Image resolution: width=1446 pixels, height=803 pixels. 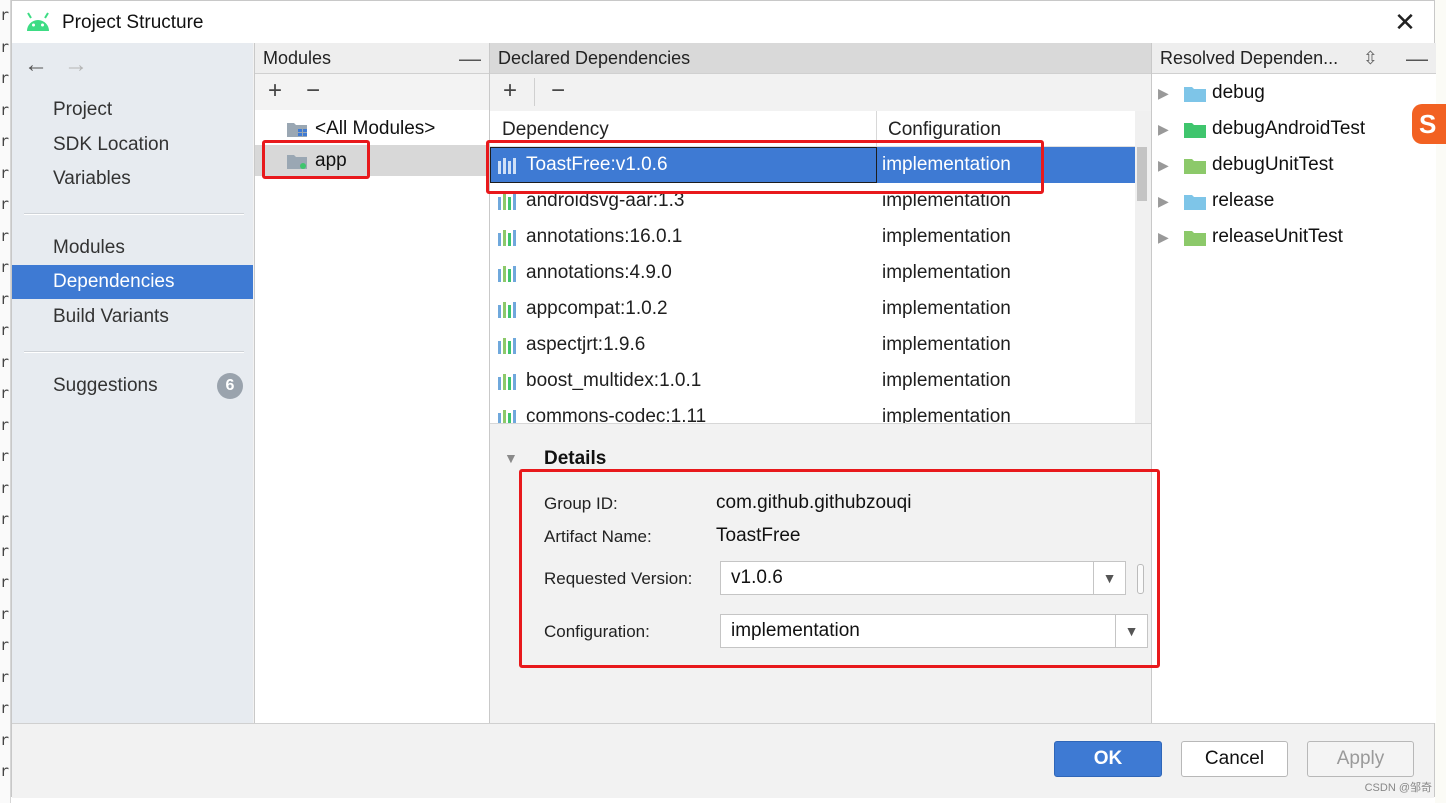 I want to click on sidebar-item-dependencies: Dependencies, so click(x=132, y=282).